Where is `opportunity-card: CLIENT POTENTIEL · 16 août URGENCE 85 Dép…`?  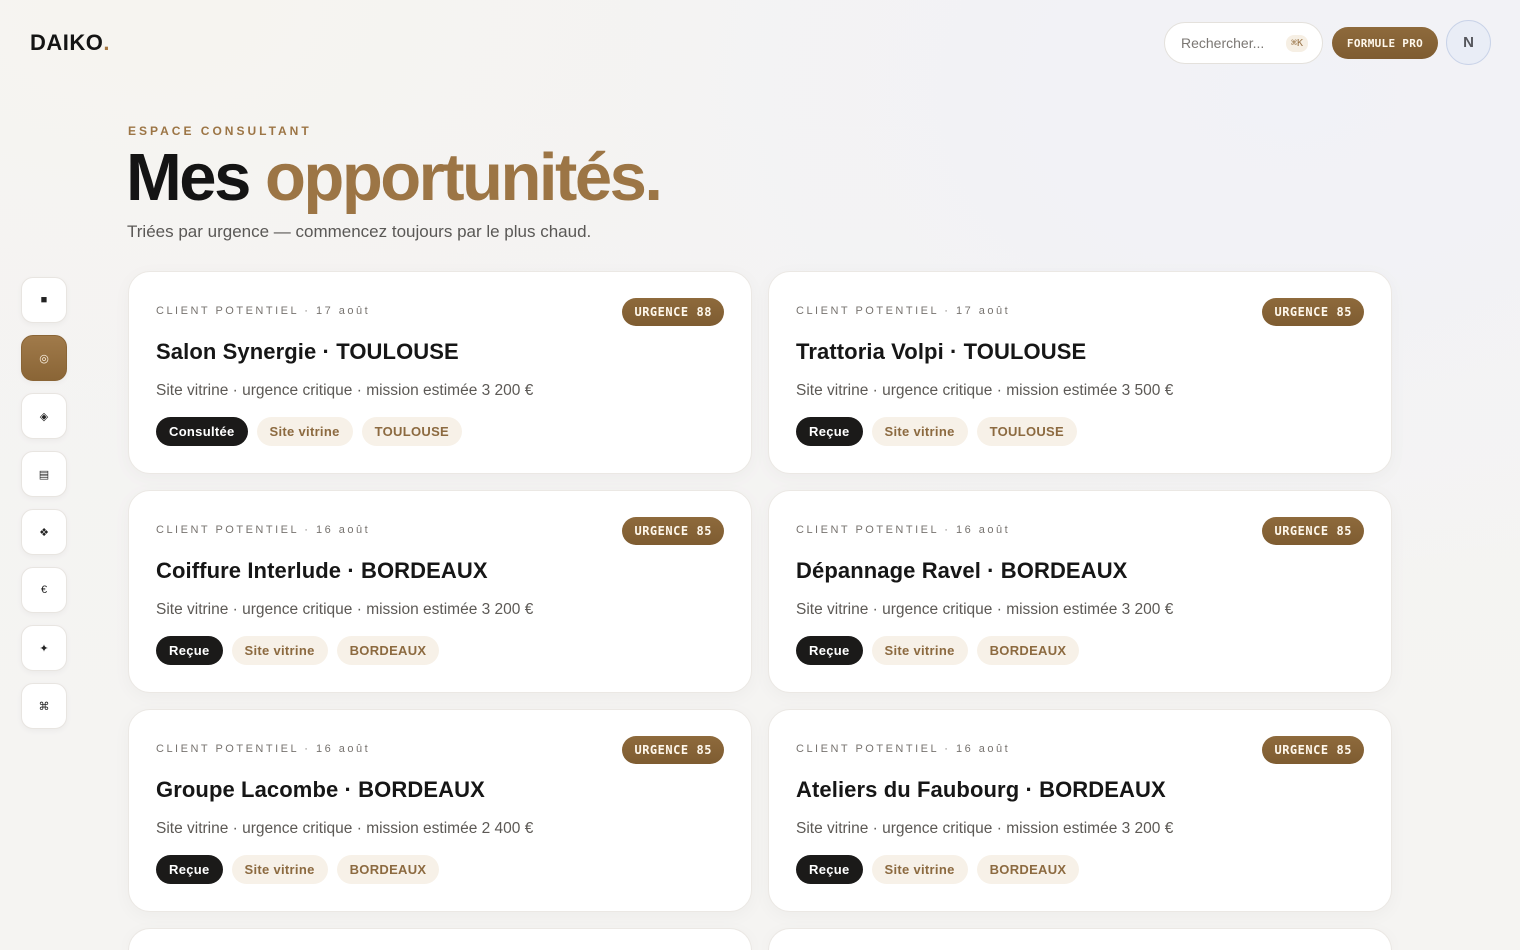
opportunity-card: CLIENT POTENTIEL · 16 août URGENCE 85 Dép… is located at coordinates (1080, 591).